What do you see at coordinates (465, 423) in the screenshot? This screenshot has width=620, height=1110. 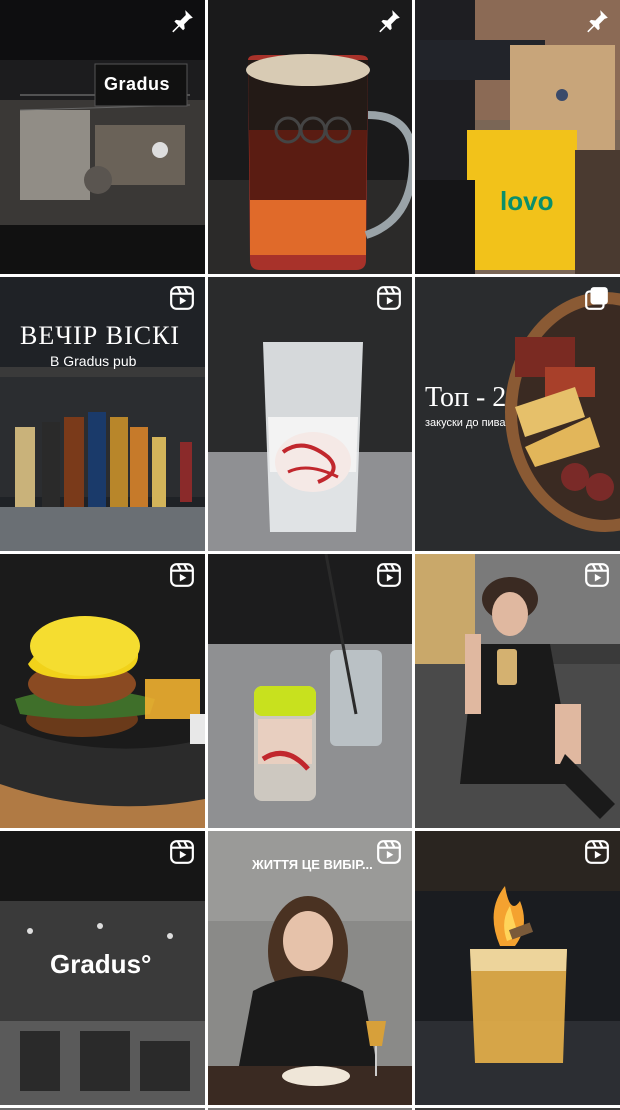 I see `overlay-subtitle: закуски до пива` at bounding box center [465, 423].